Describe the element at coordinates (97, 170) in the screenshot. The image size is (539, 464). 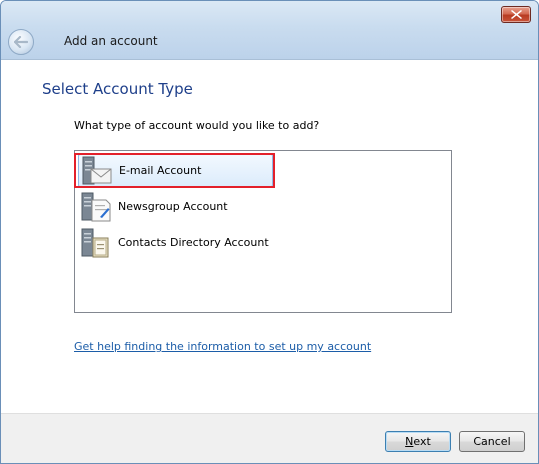
I see `email-server-icon` at that location.